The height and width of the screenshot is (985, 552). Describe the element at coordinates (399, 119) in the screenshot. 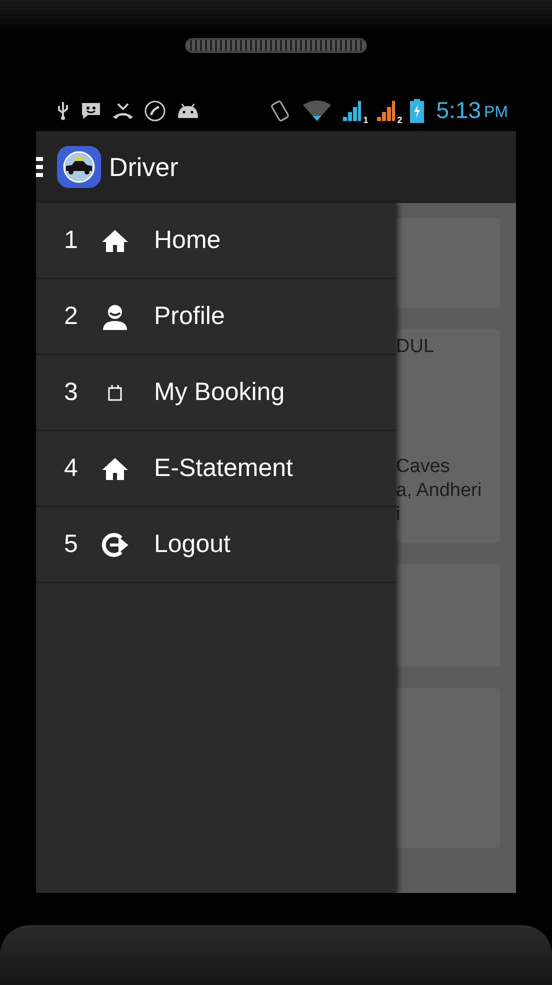

I see `sim-label: 2` at that location.